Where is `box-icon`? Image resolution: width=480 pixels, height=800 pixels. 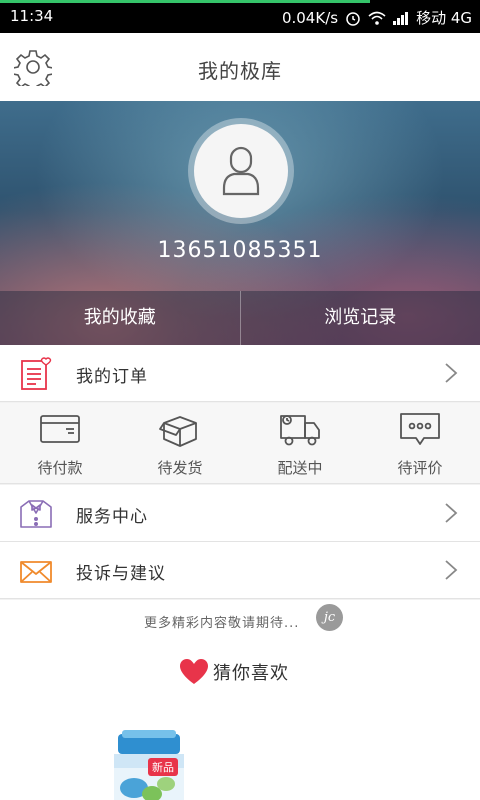
box-icon is located at coordinates (178, 431).